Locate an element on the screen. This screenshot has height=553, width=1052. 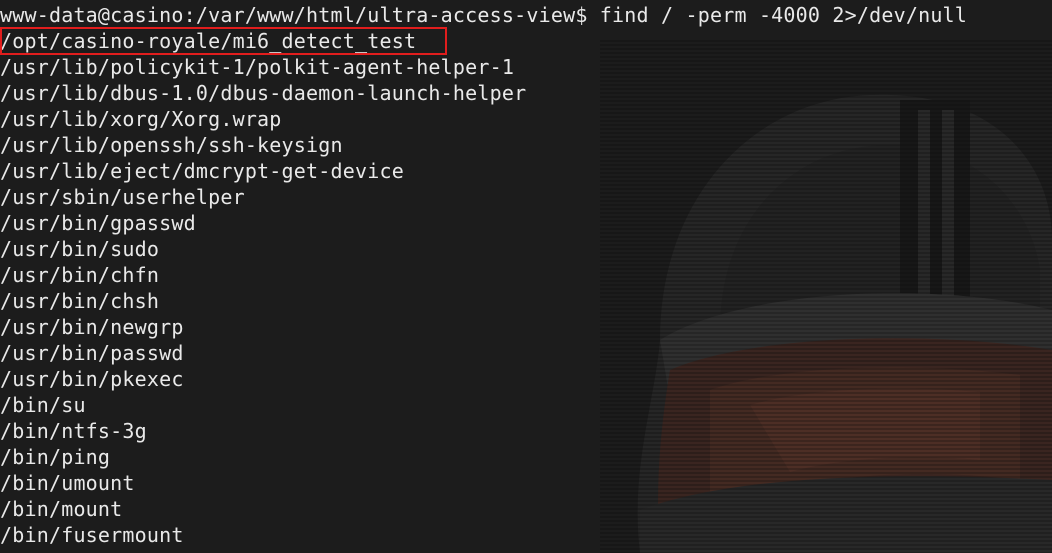
output-line-14: /bin/su is located at coordinates (43, 405).